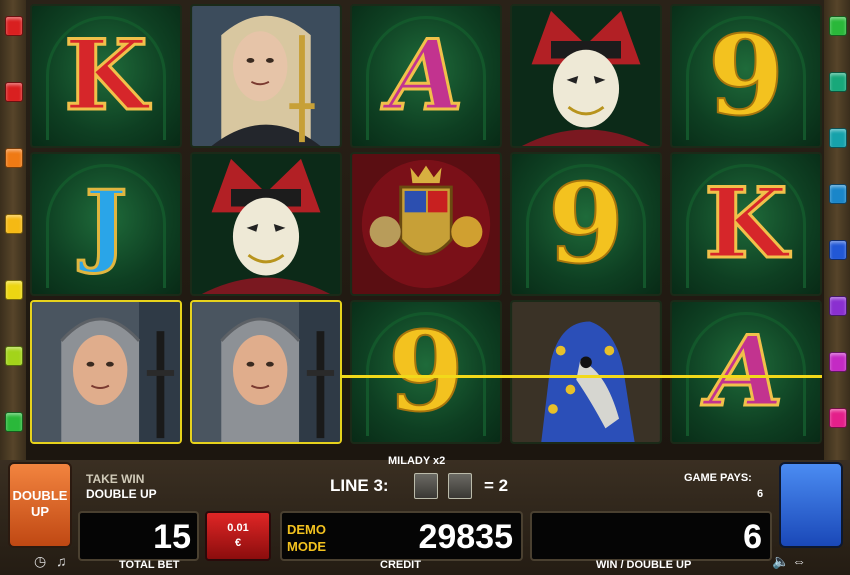 Image resolution: width=850 pixels, height=575 pixels. I want to click on reel-2-row-3-symbol, so click(266, 372).